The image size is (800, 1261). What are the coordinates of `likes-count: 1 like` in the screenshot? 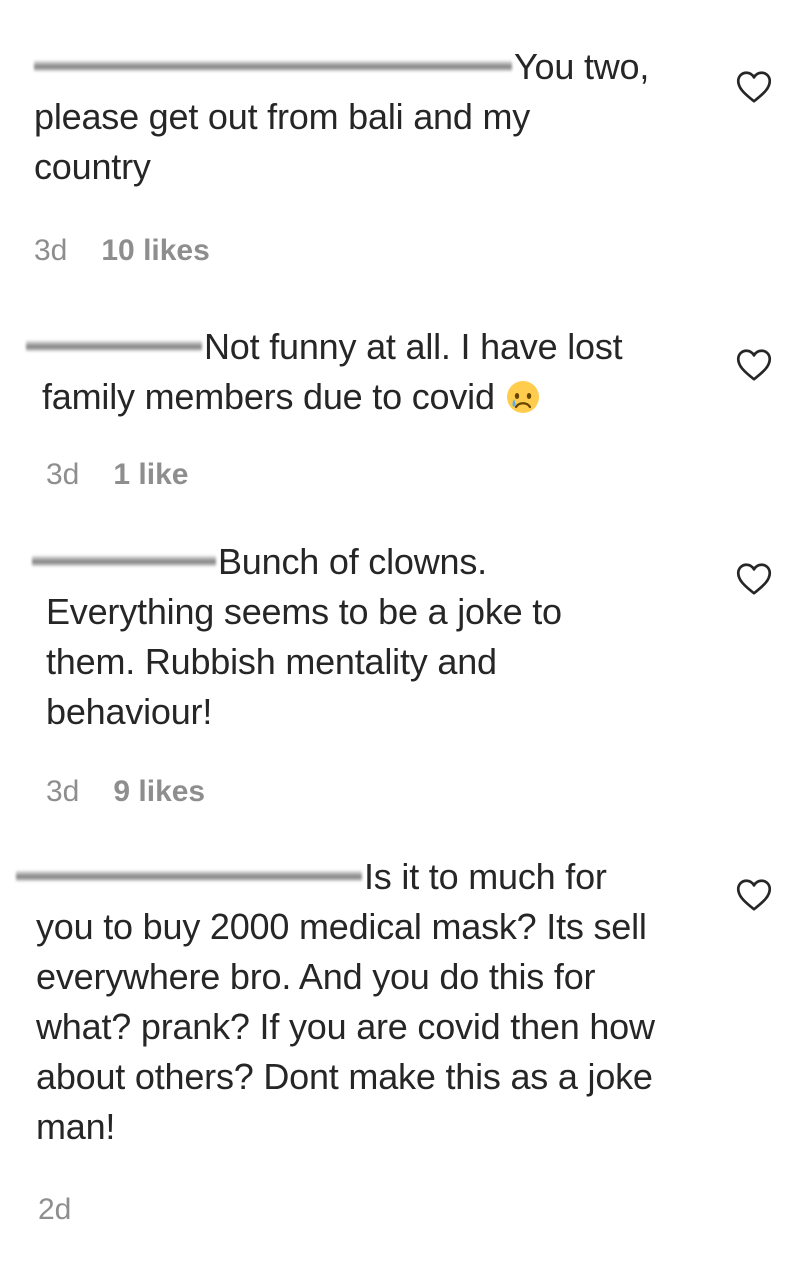 It's located at (150, 475).